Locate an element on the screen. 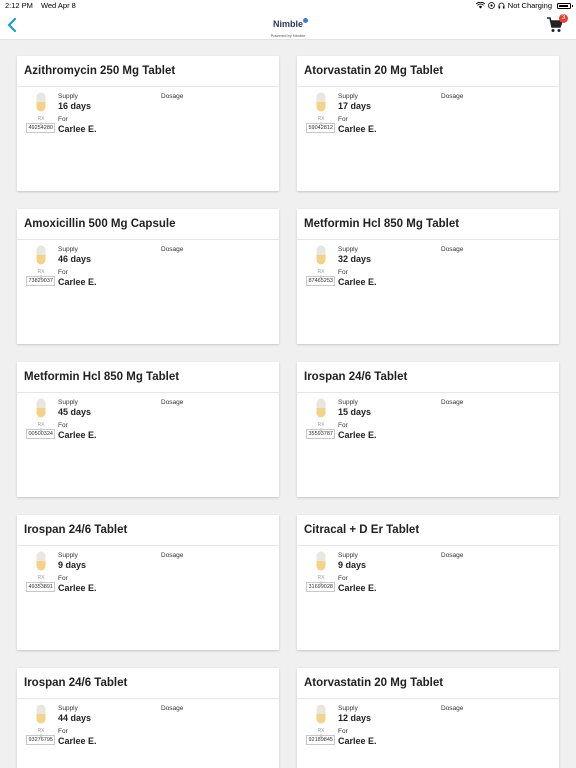  brand-logo: Nimble Powered by Nimble is located at coordinates (288, 26).